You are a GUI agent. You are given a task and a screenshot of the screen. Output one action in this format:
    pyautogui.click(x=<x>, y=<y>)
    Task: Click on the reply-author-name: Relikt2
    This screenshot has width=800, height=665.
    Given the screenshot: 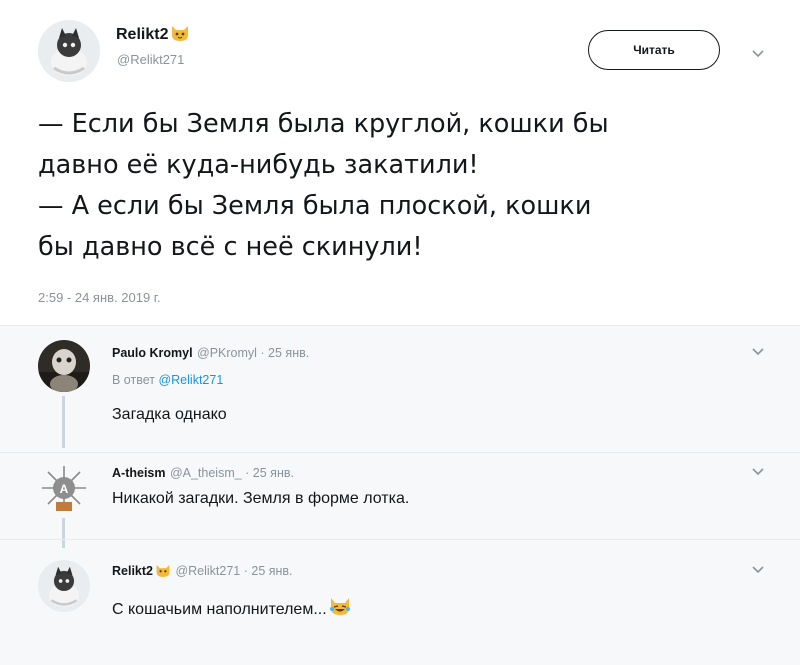 What is the action you would take?
    pyautogui.click(x=132, y=571)
    